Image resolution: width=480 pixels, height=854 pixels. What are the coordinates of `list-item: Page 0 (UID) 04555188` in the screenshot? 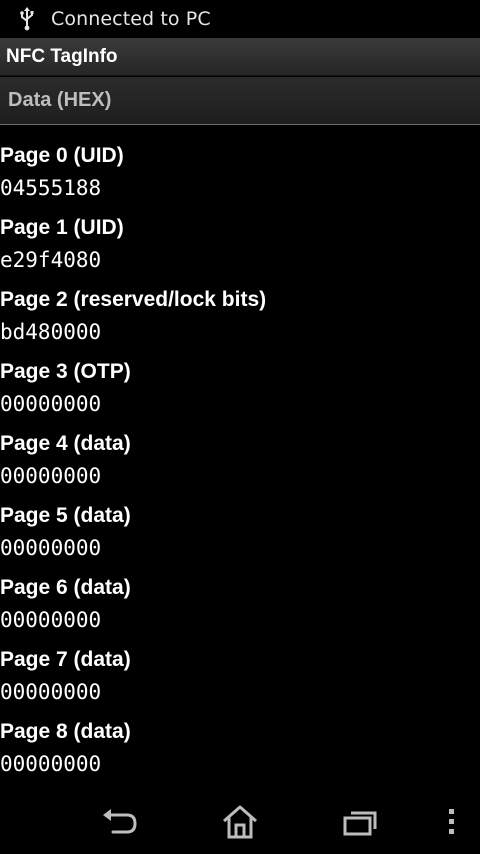 It's located at (240, 177).